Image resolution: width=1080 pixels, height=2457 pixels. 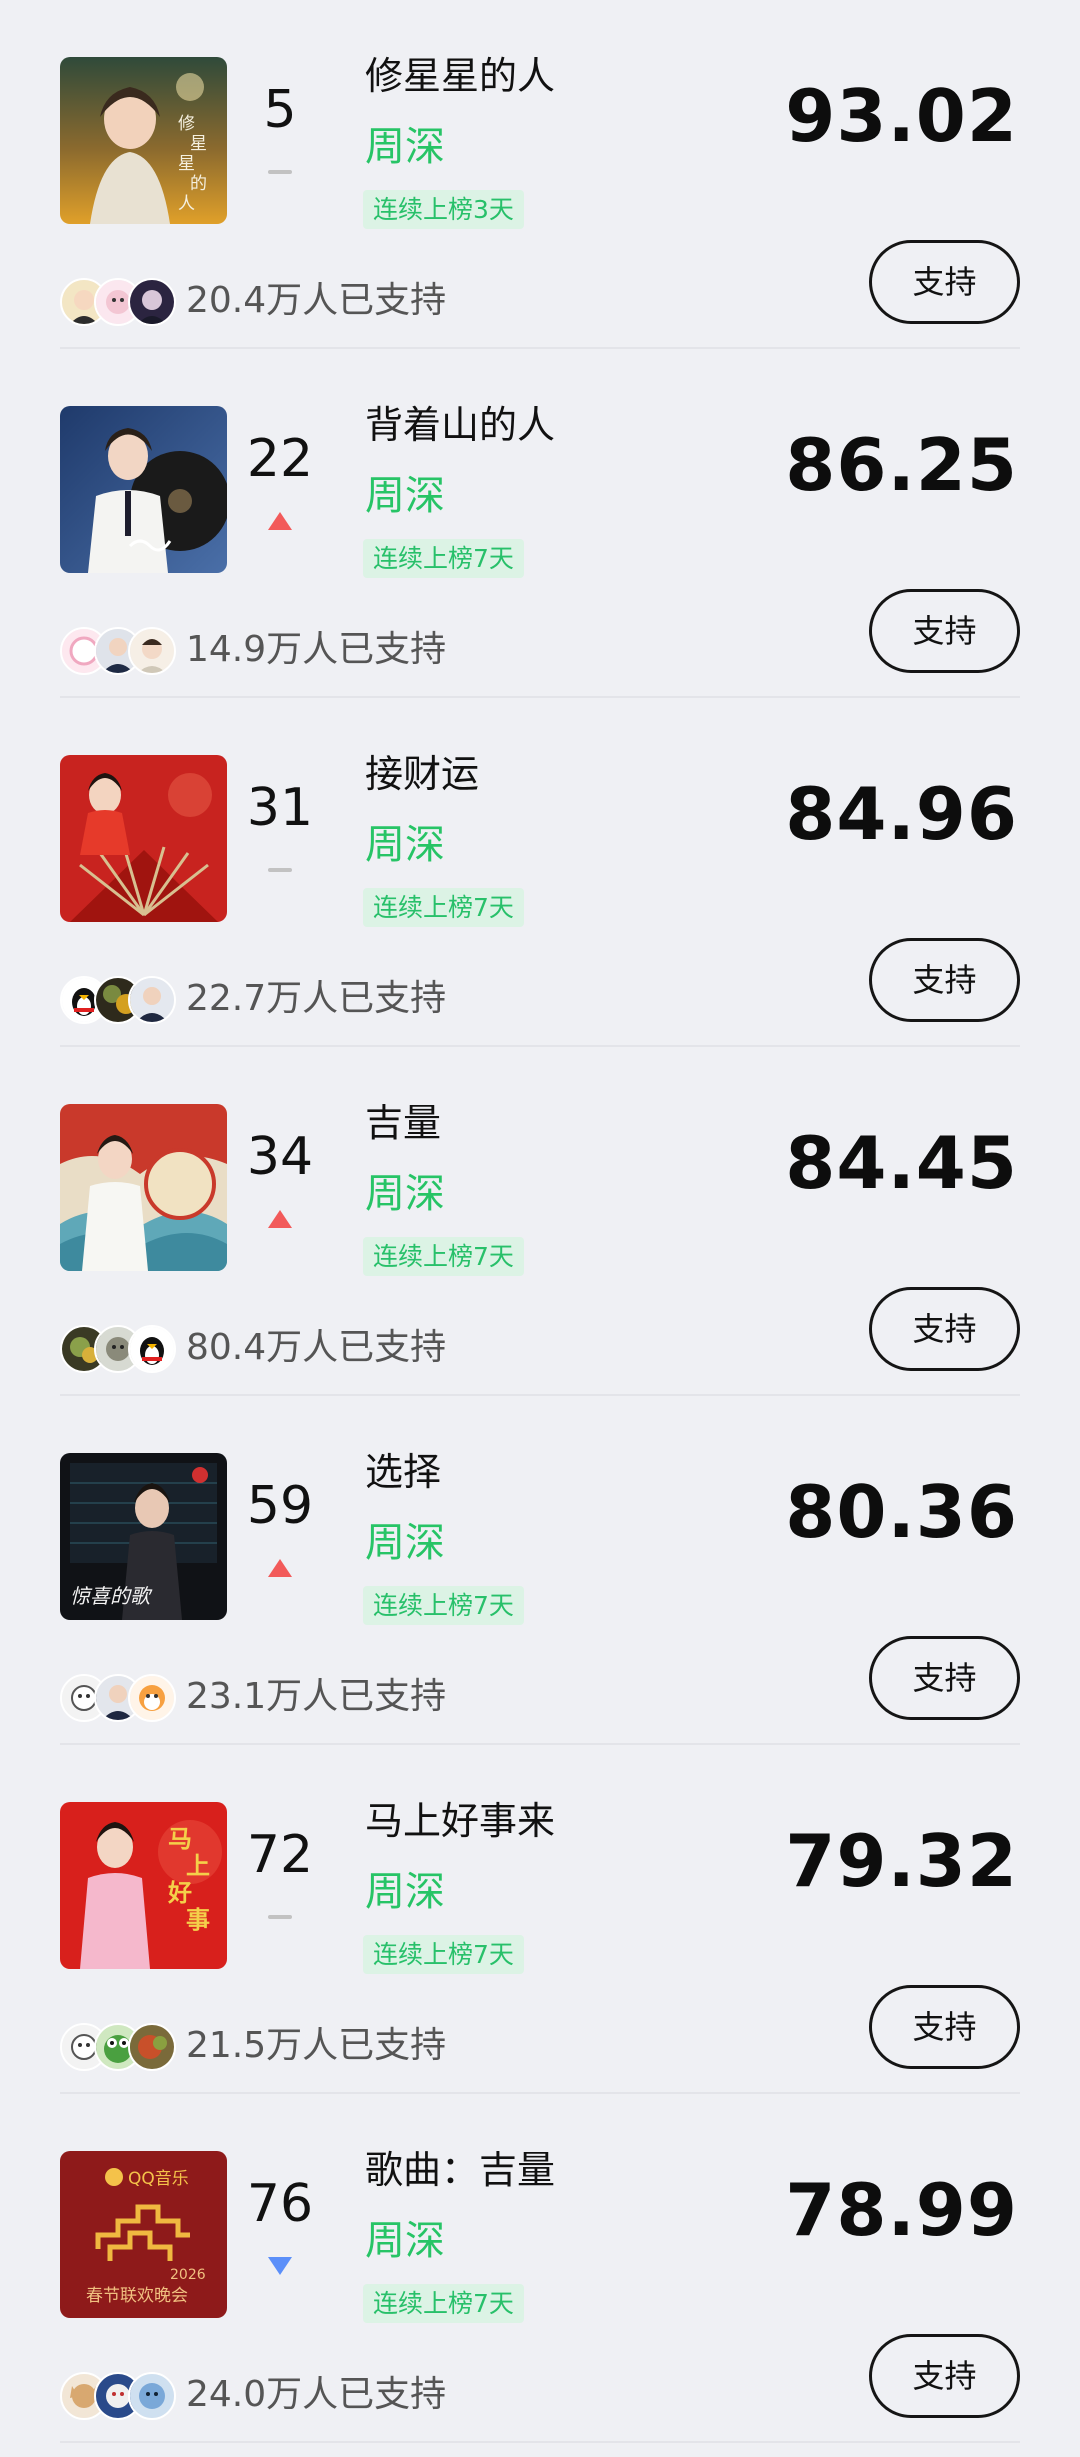 What do you see at coordinates (443, 209) in the screenshot?
I see `streak-badge: 连续上榜3天` at bounding box center [443, 209].